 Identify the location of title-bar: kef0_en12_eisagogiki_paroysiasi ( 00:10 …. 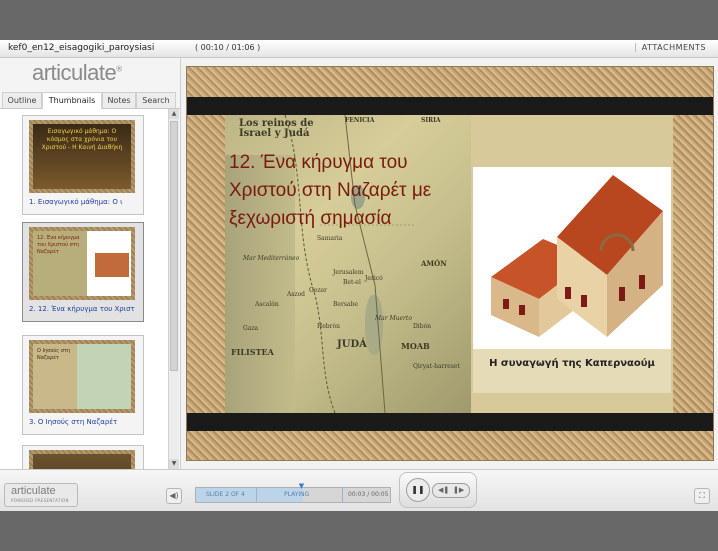
(359, 49).